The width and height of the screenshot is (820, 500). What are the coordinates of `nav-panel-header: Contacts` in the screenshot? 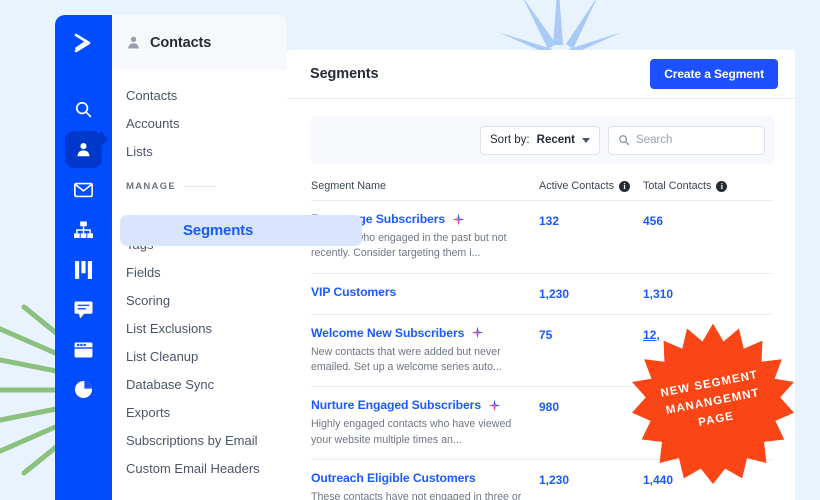 It's located at (199, 42).